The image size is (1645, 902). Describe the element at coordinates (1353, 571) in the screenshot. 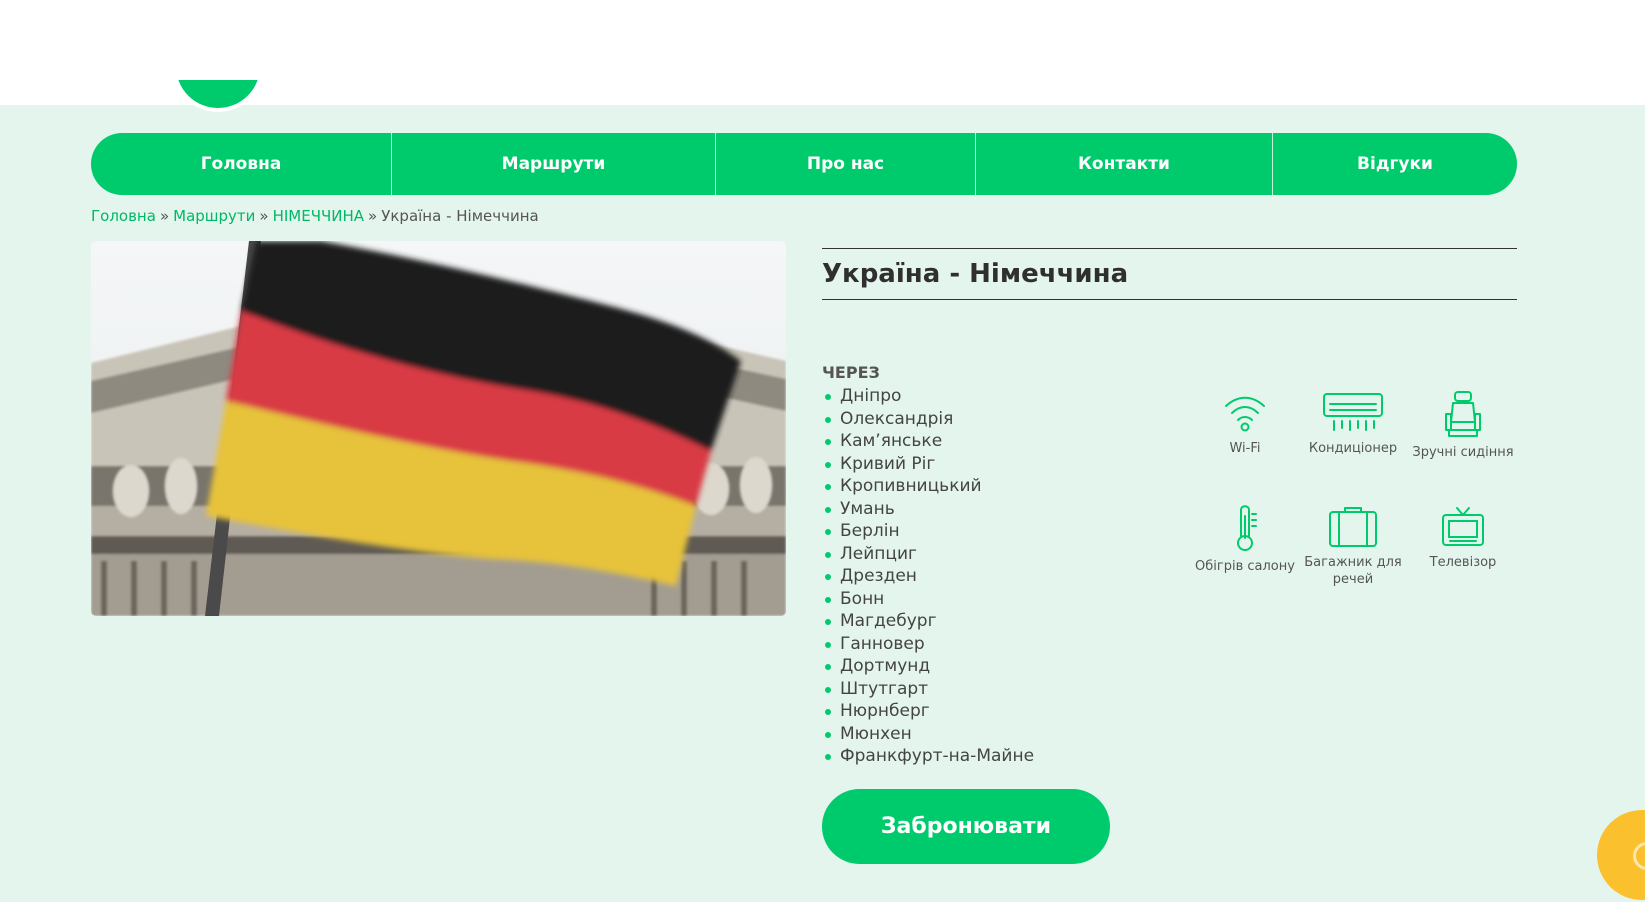

I see `amenity-label: Багажник для речей` at that location.